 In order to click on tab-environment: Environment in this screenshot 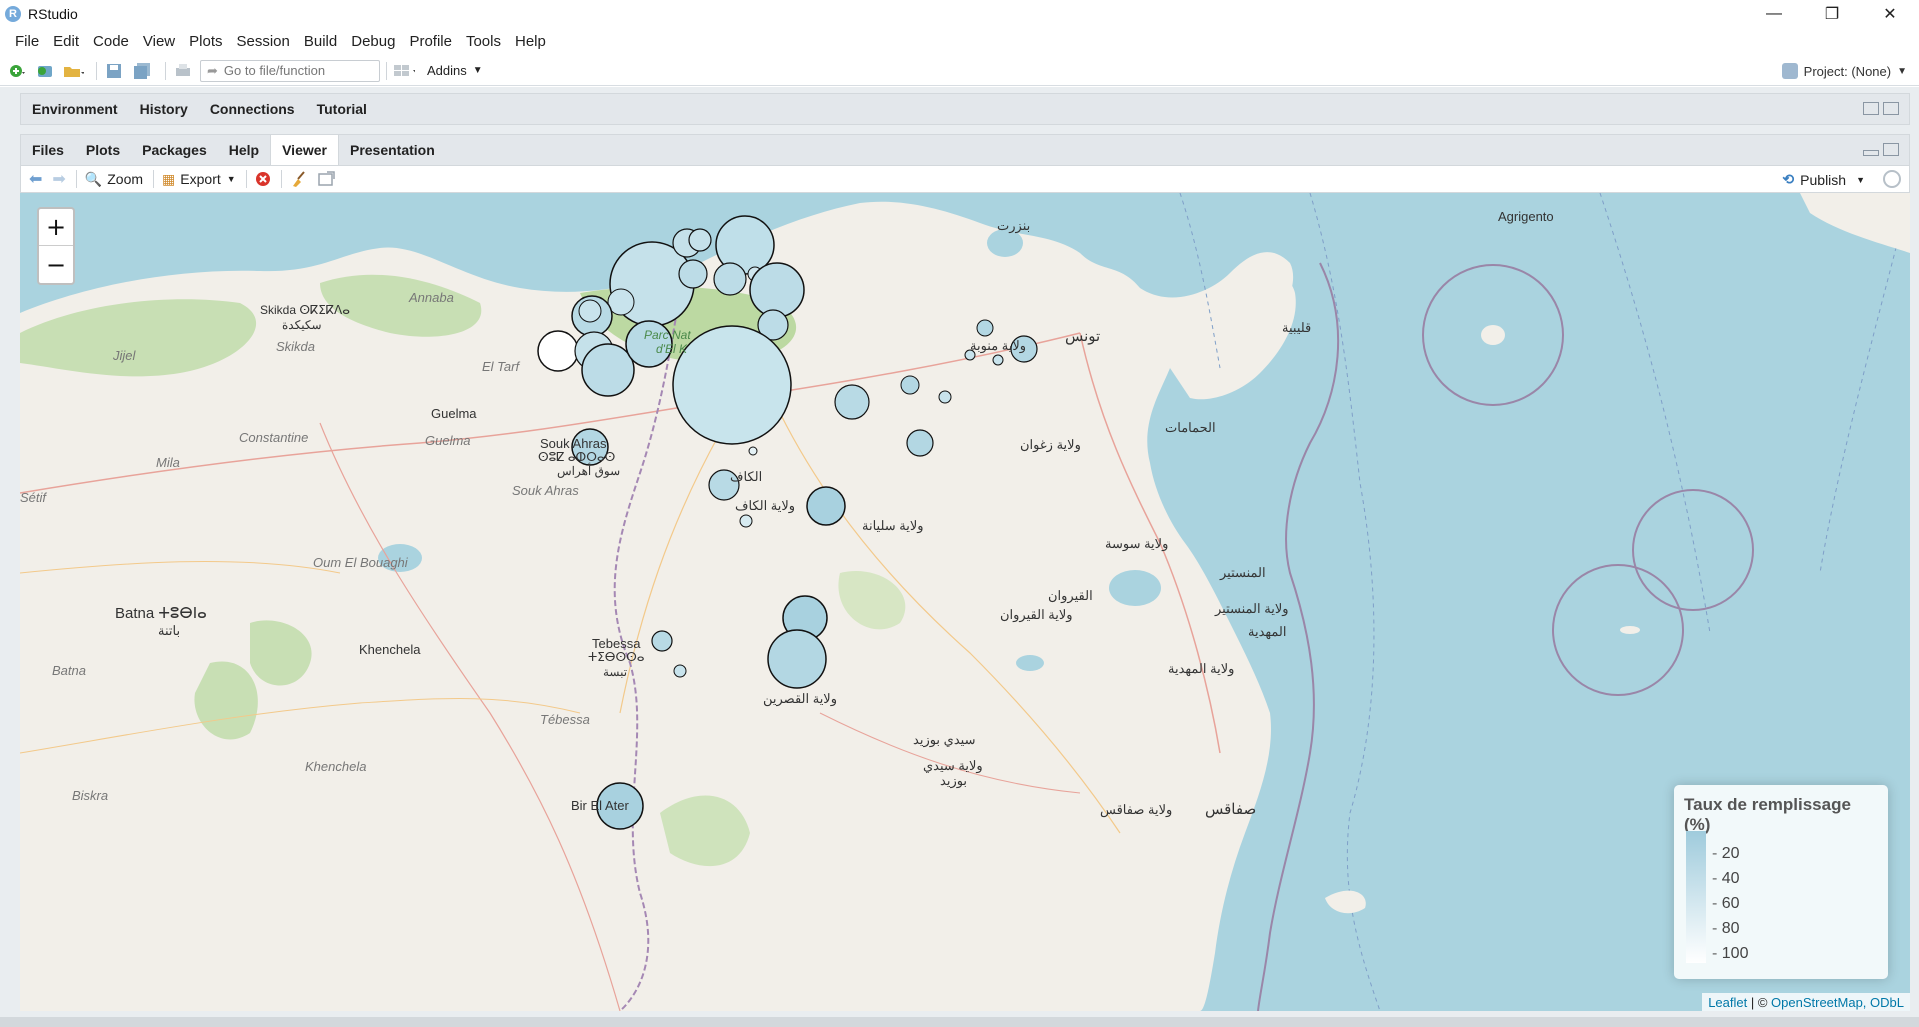, I will do `click(75, 109)`.